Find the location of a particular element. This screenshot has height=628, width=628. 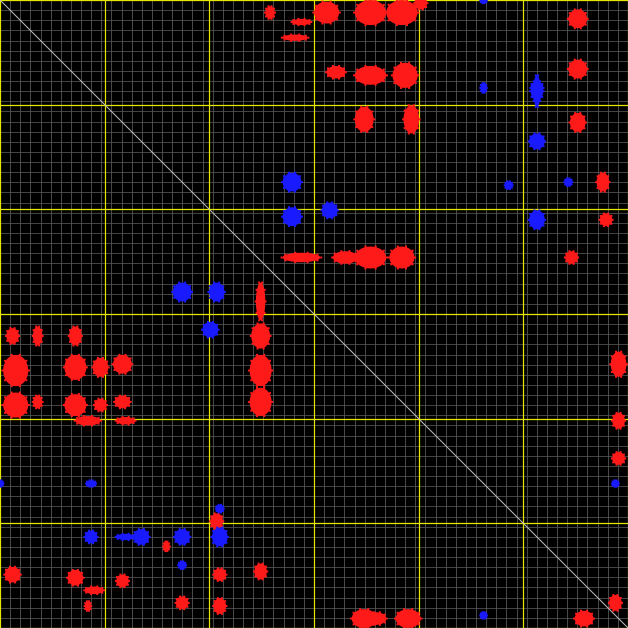

positive-peak-core is located at coordinates (402, 13).